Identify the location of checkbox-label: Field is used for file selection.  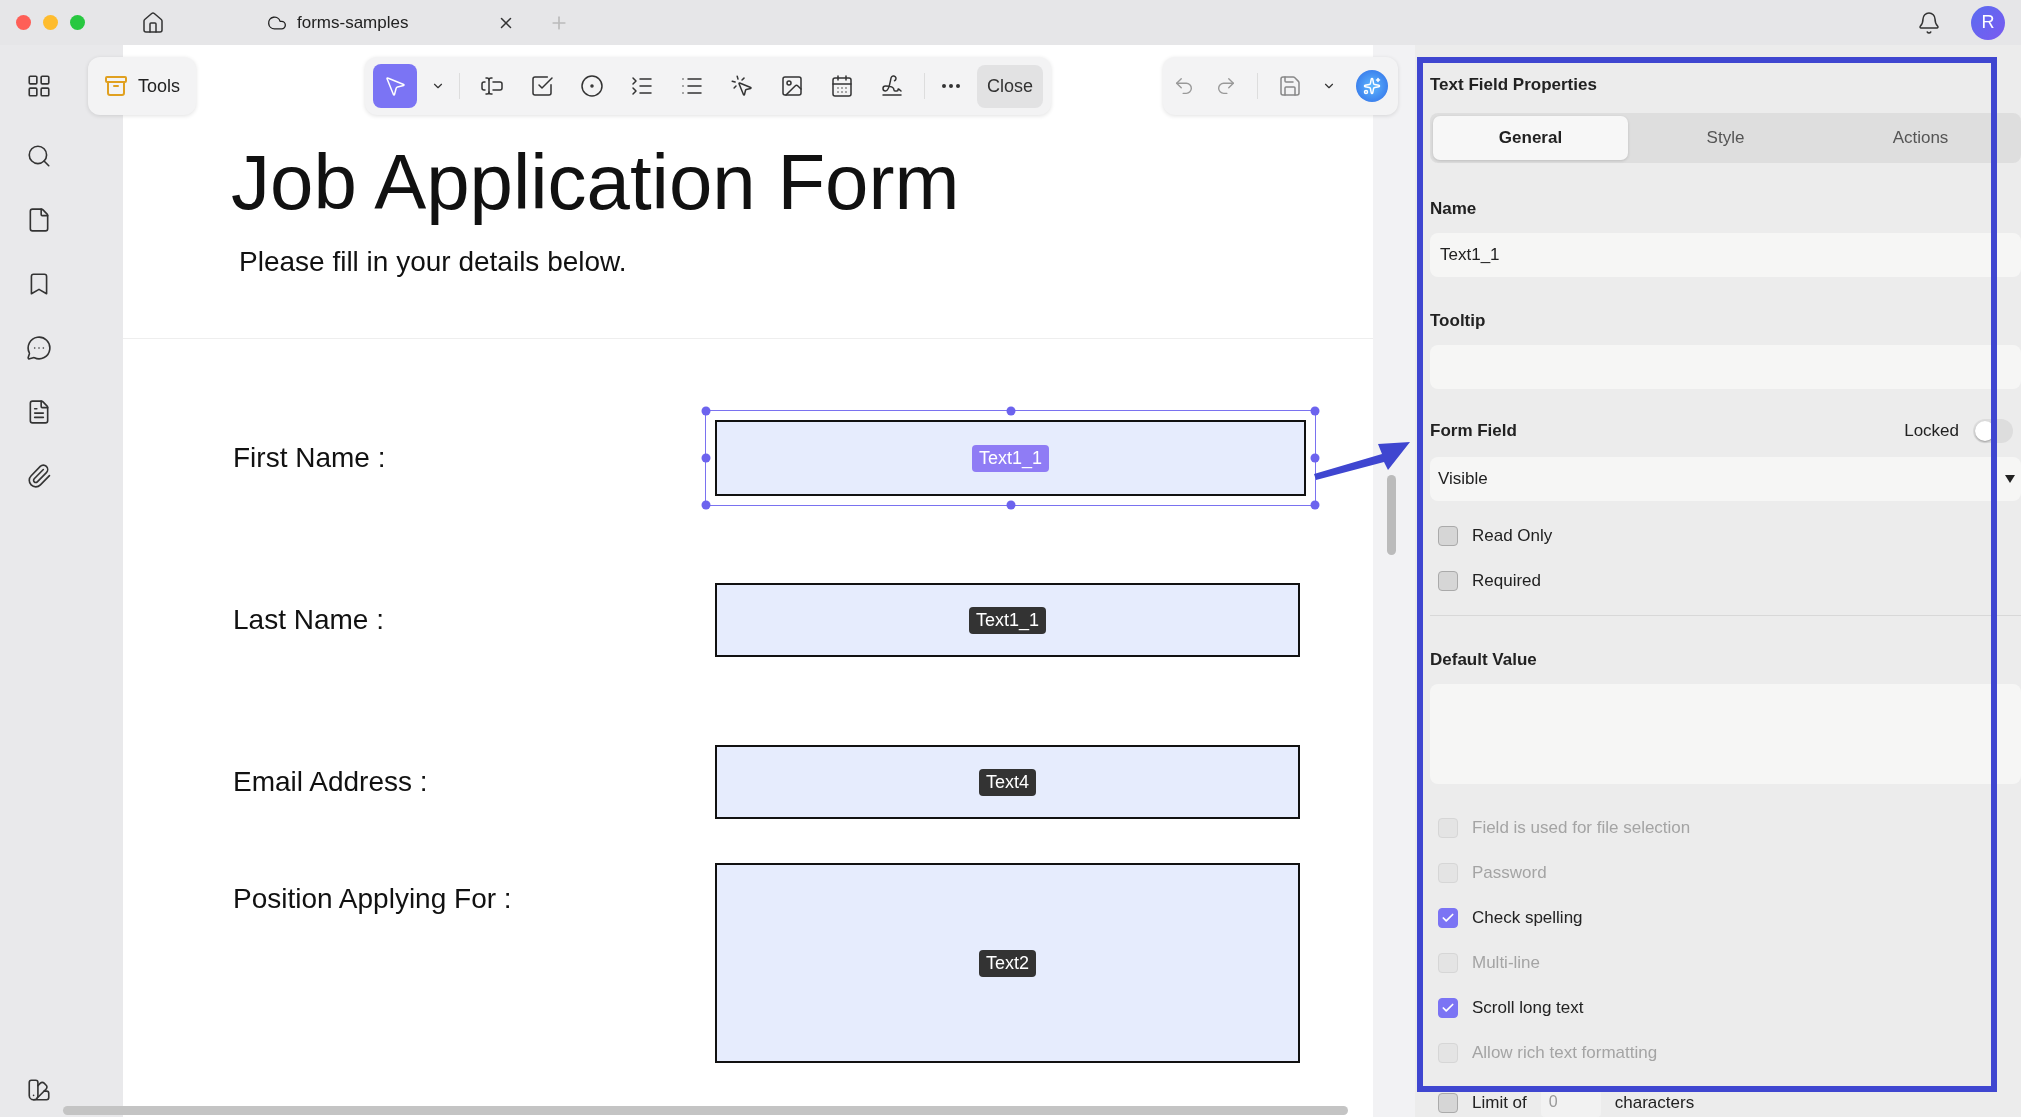
(1581, 827).